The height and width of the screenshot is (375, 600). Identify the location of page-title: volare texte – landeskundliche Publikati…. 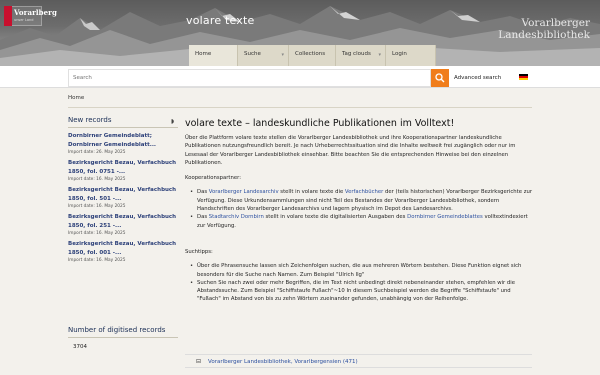
(320, 123).